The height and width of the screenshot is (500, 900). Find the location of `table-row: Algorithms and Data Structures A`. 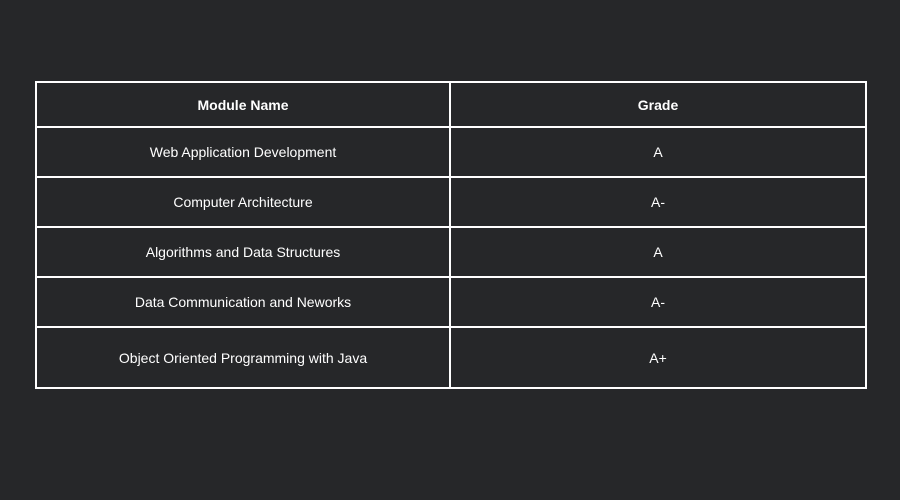

table-row: Algorithms and Data Structures A is located at coordinates (451, 252).